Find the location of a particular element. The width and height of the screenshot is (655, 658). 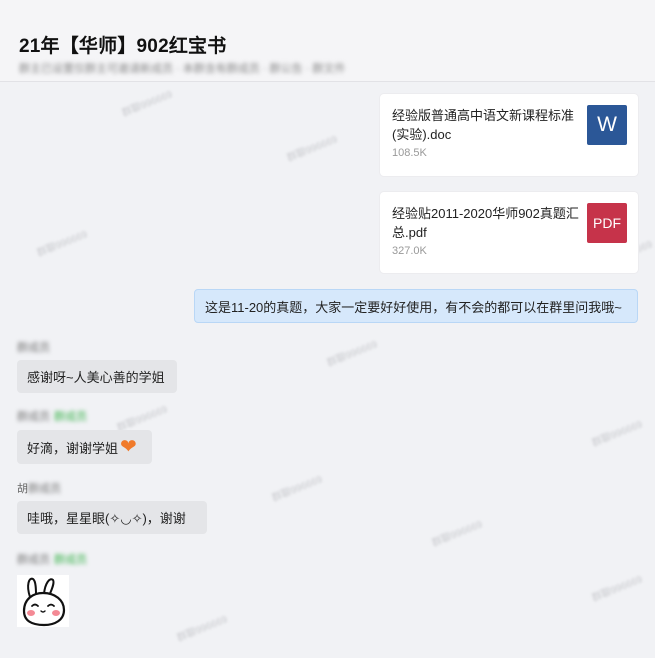

file-size: 327.0K is located at coordinates (409, 251).